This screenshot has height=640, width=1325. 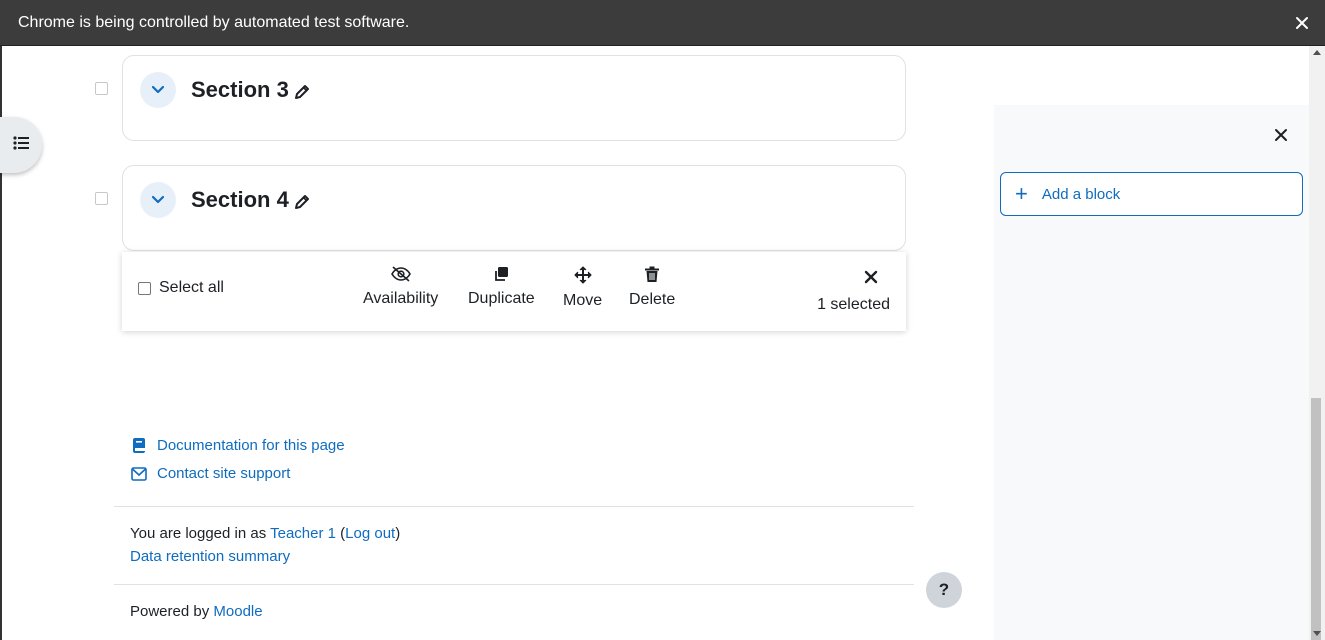 I want to click on infobar-close-icon, so click(x=1302, y=23).